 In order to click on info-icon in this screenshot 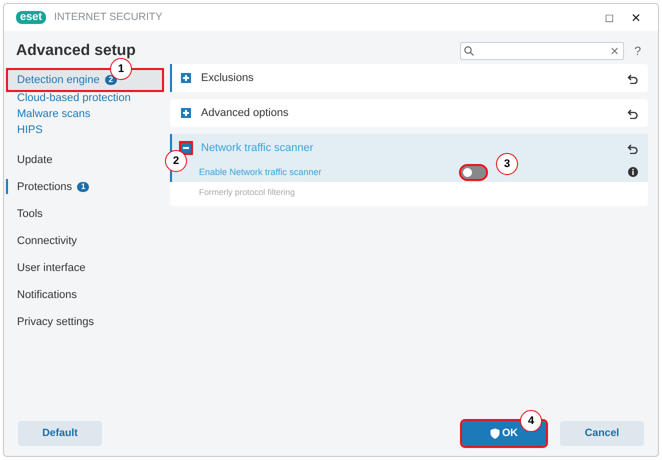, I will do `click(633, 172)`.